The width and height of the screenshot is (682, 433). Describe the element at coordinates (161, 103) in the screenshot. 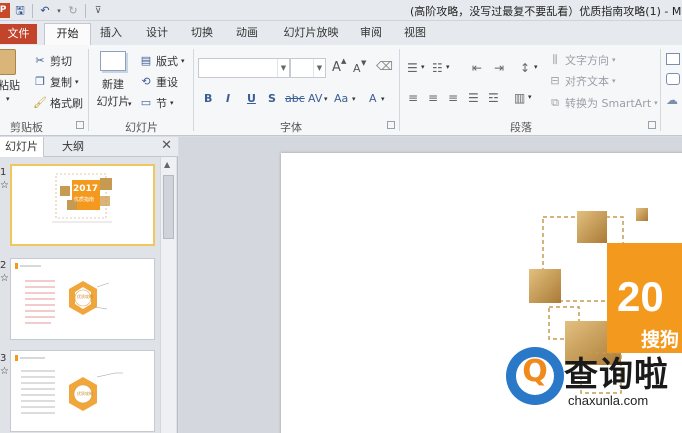

I see `section-label: 节` at that location.